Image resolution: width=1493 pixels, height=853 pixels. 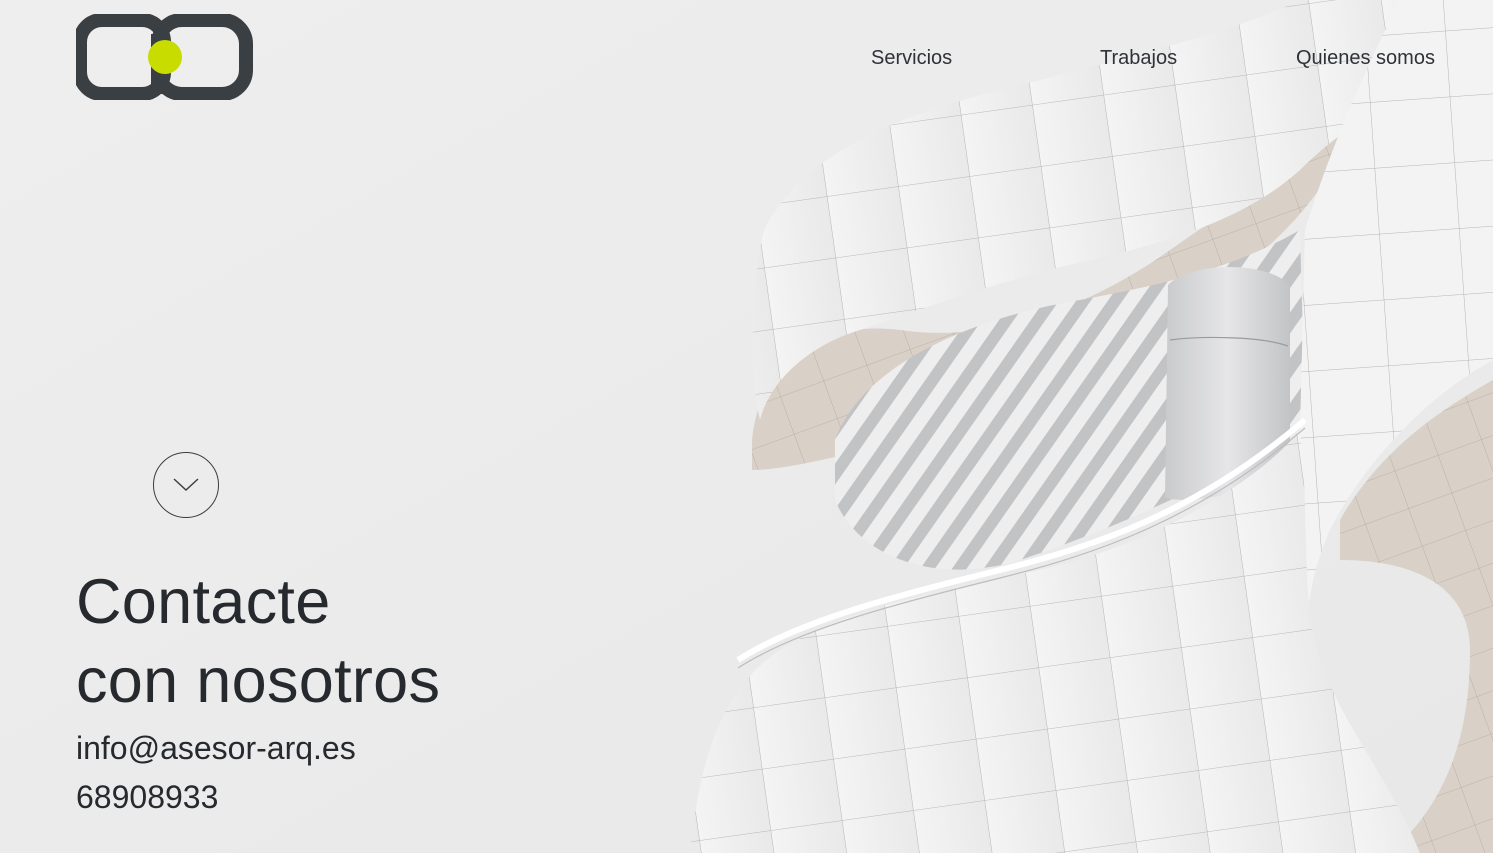 I want to click on nav-link-servicios: Servicios, so click(x=911, y=58).